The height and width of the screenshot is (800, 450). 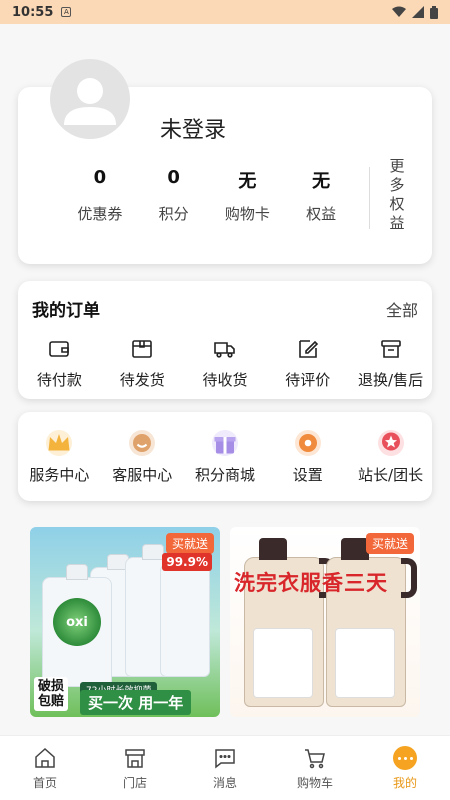 I want to click on medal-icon, so click(x=390, y=443).